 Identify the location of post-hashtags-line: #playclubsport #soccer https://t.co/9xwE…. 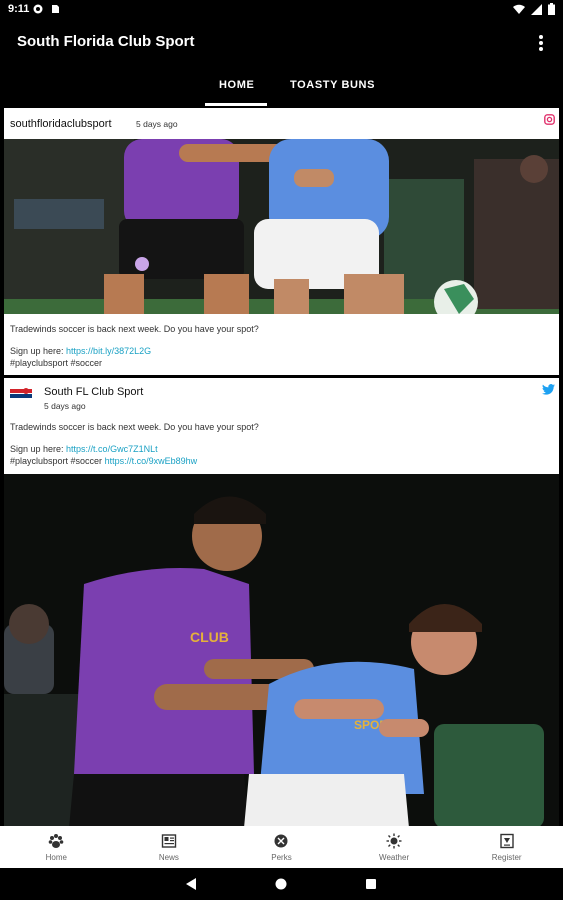
(103, 461).